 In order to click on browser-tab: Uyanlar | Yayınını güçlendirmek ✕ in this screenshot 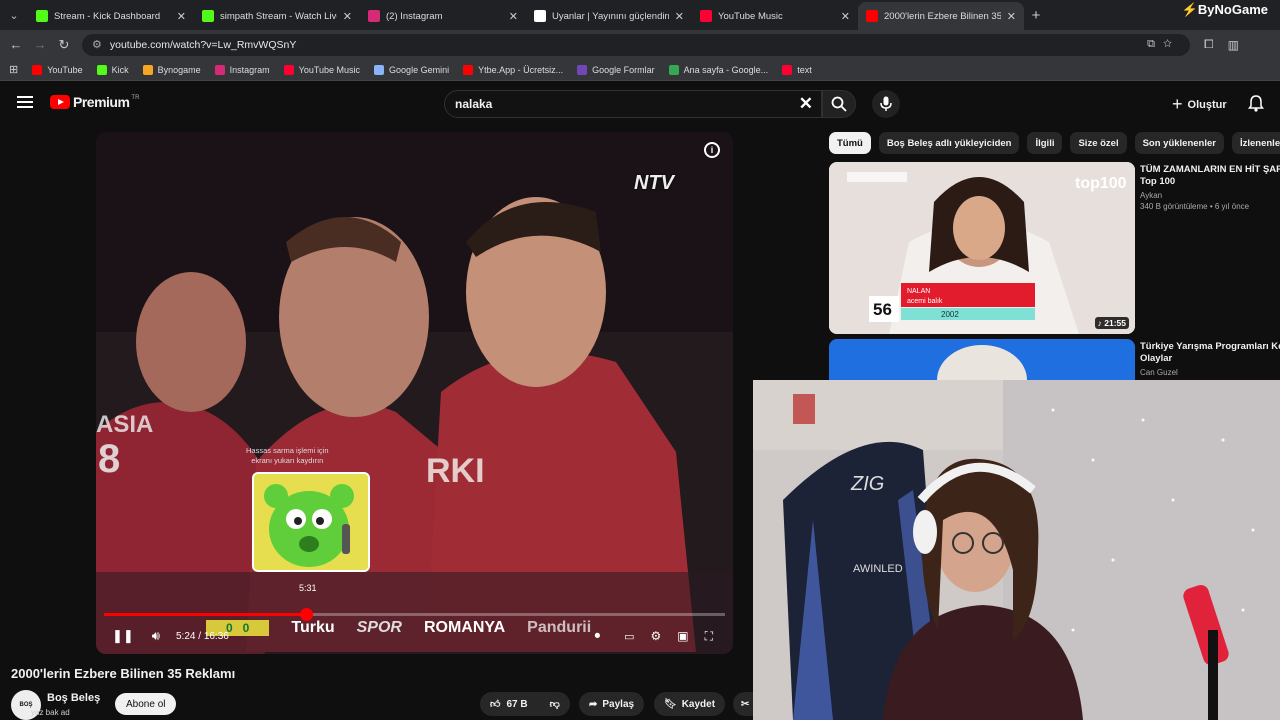, I will do `click(609, 16)`.